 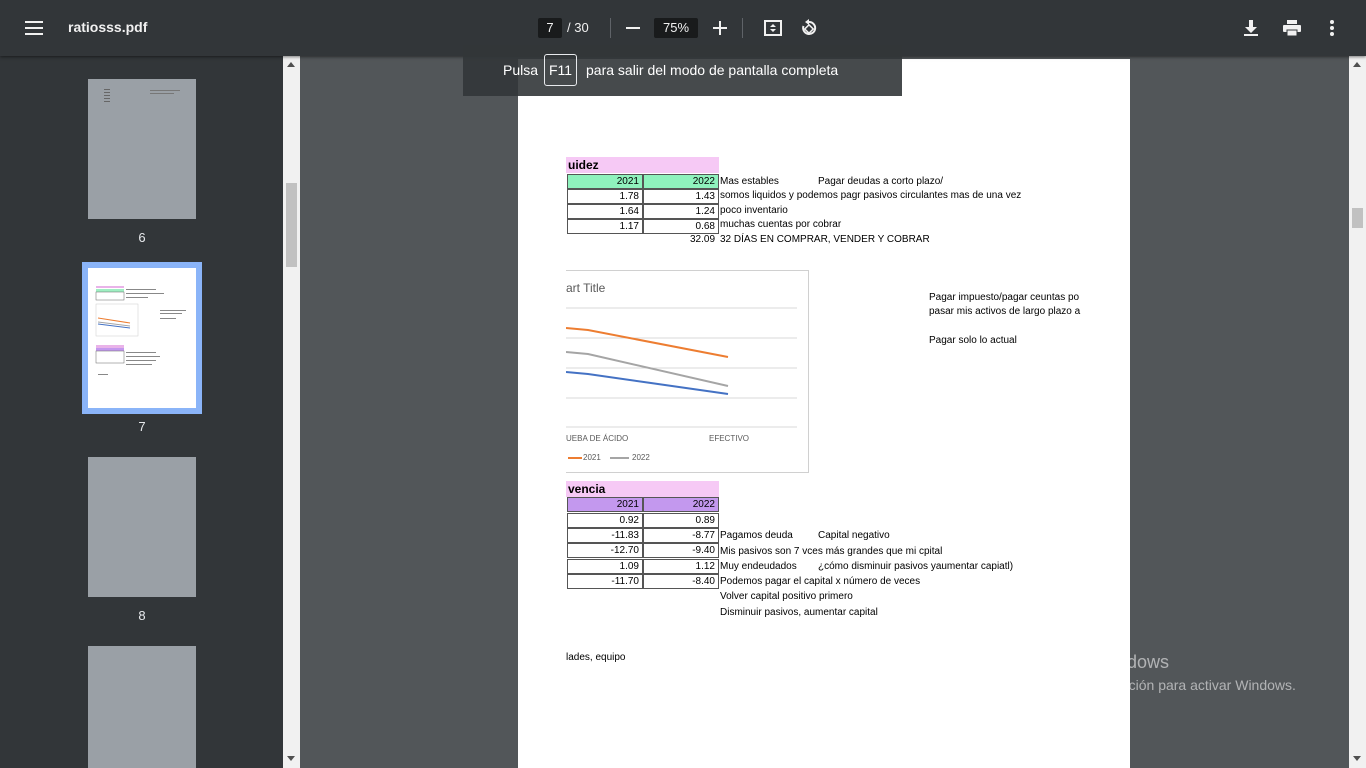 I want to click on minus-icon, so click(x=633, y=28).